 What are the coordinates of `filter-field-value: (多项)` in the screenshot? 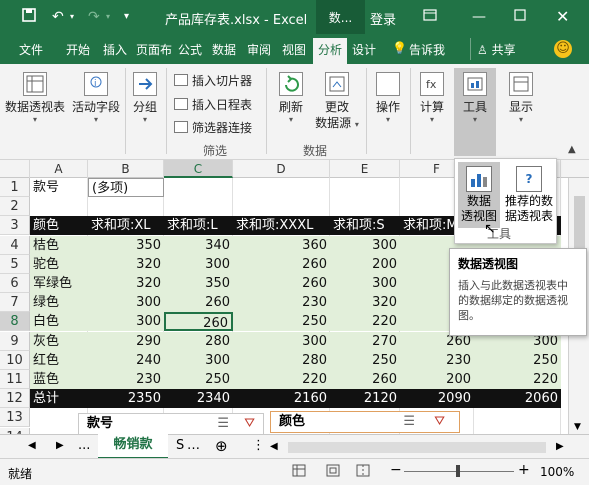 It's located at (126, 187).